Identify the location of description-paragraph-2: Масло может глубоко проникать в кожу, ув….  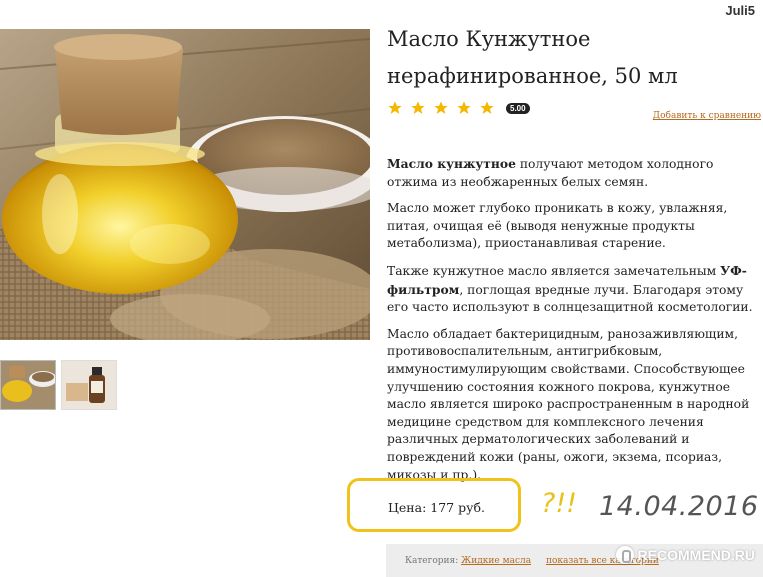
(557, 226).